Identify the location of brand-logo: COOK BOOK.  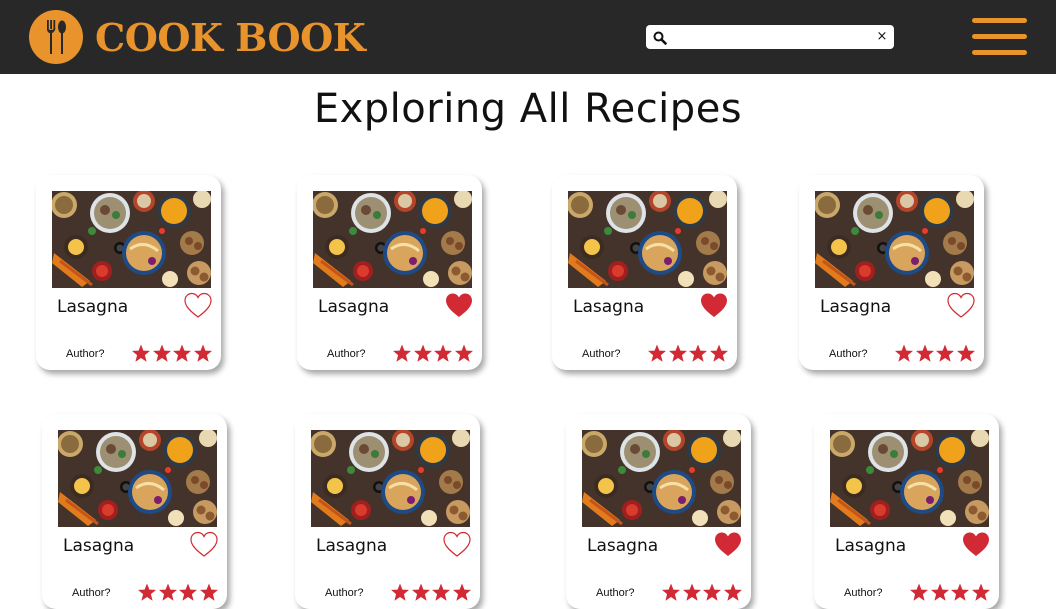
(197, 37).